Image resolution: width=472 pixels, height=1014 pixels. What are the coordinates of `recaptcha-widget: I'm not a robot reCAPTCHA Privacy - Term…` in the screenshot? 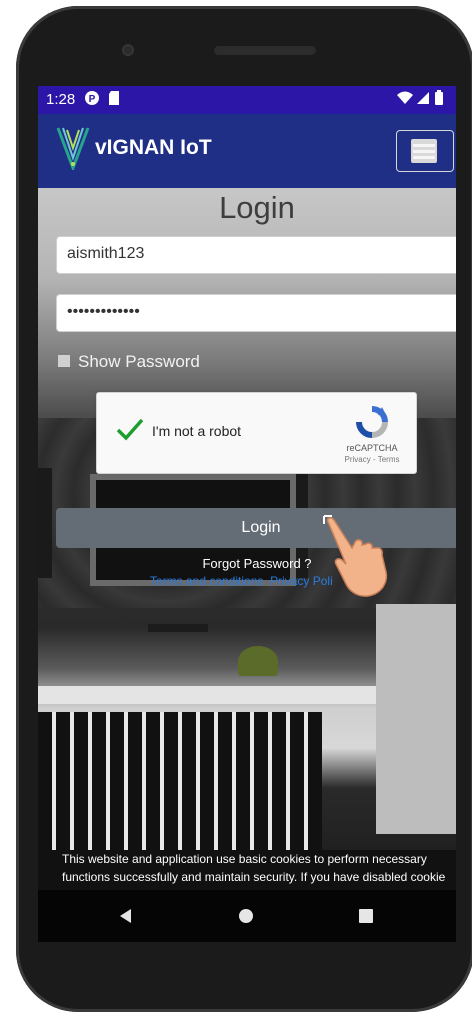 It's located at (256, 433).